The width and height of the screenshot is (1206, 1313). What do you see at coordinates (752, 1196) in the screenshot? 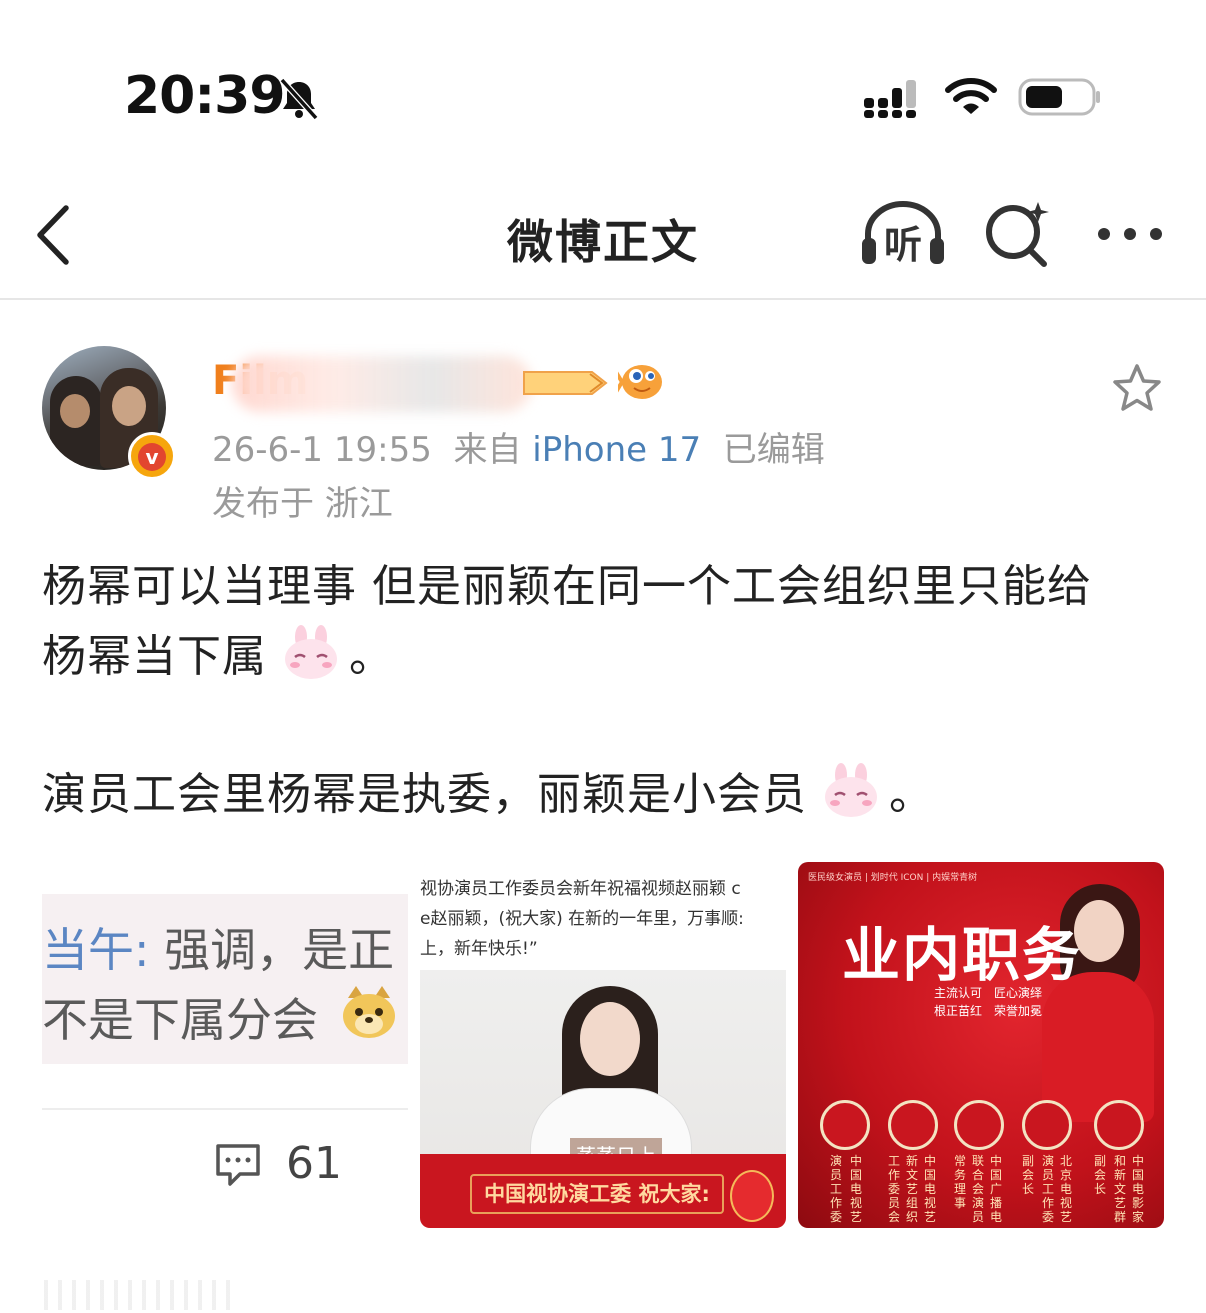
I see `lantern-icon` at bounding box center [752, 1196].